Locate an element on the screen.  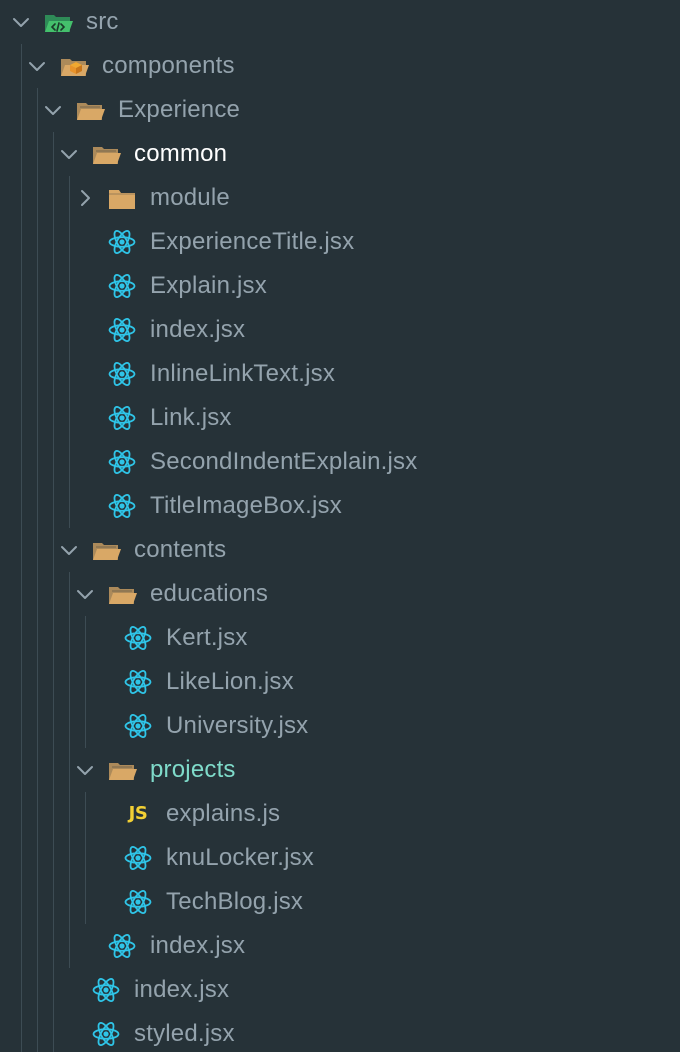
item-label: projects is located at coordinates (193, 769).